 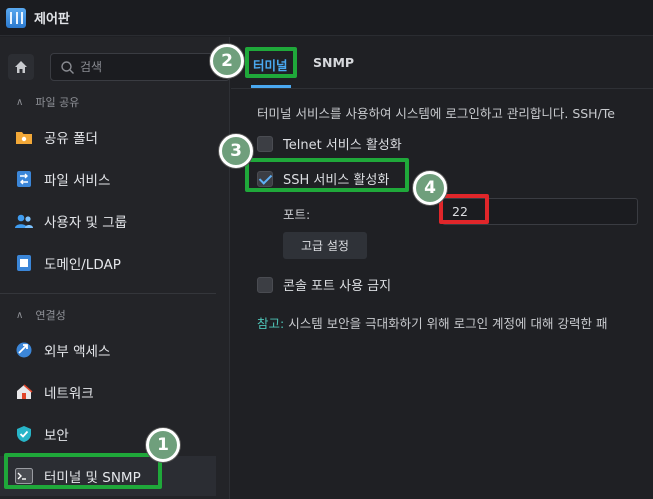 I want to click on ssh-checkbox, so click(x=265, y=178).